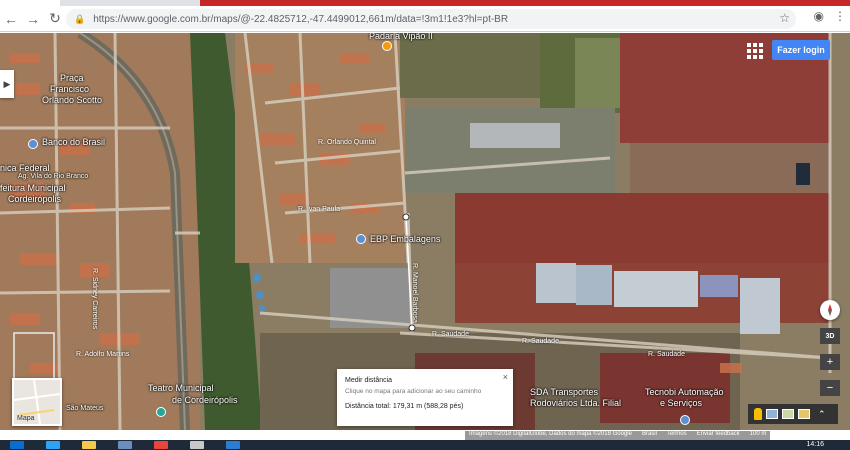 The width and height of the screenshot is (850, 450). Describe the element at coordinates (161, 412) in the screenshot. I see `theater-pin-icon` at that location.